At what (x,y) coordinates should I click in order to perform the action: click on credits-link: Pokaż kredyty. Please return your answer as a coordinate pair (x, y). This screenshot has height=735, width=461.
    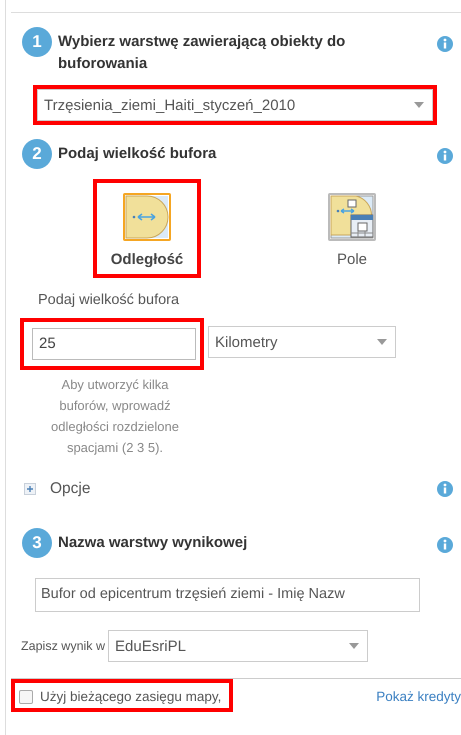
    Looking at the image, I should click on (418, 696).